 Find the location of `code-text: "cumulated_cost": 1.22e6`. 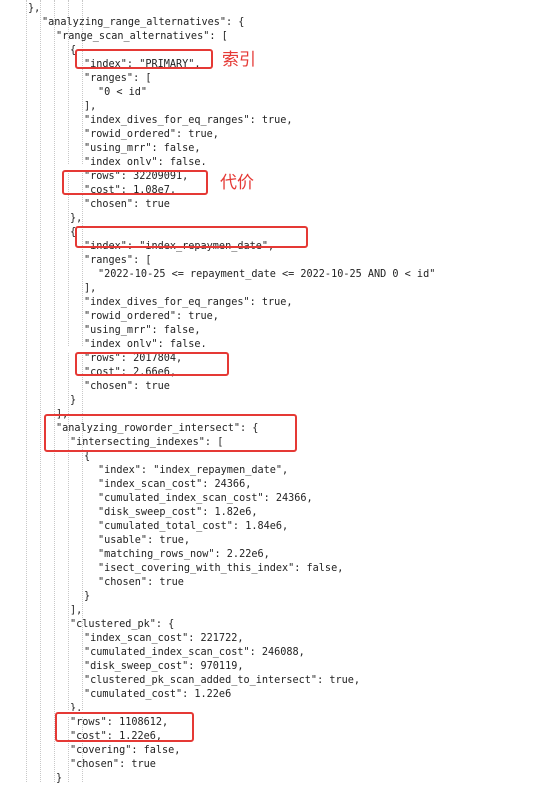

code-text: "cumulated_cost": 1.22e6 is located at coordinates (158, 694).